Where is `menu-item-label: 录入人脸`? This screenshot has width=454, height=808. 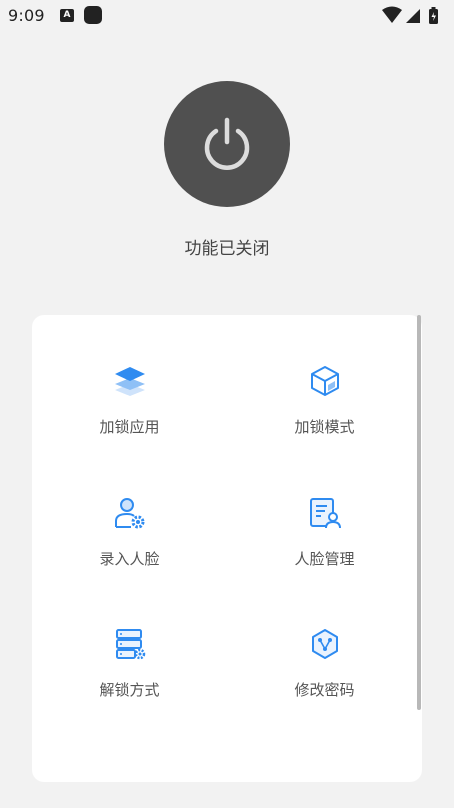 menu-item-label: 录入人脸 is located at coordinates (129, 559).